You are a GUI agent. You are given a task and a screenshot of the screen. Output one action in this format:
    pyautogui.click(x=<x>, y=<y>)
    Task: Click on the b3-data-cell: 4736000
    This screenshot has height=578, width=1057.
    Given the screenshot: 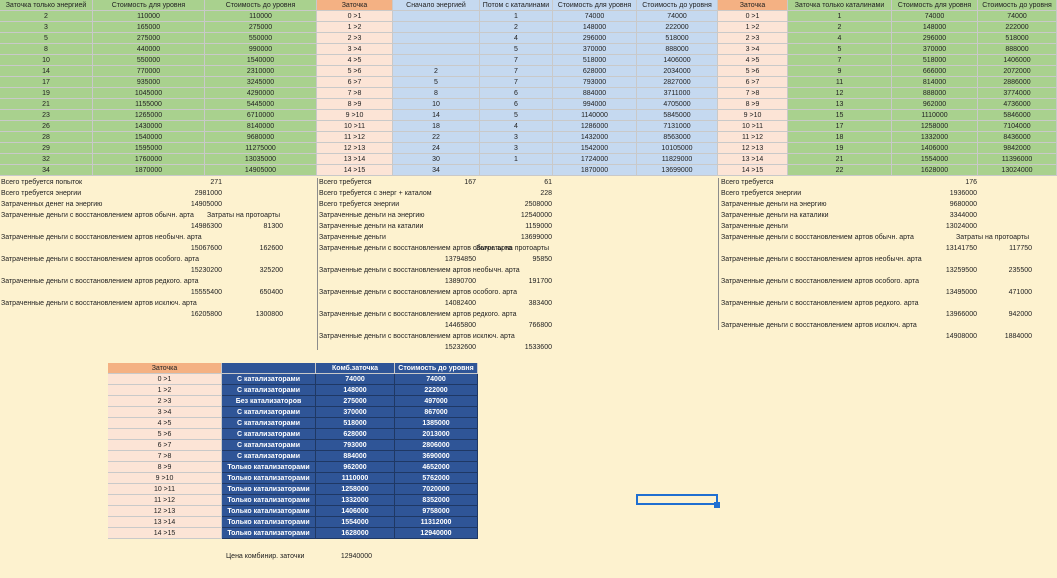 What is the action you would take?
    pyautogui.click(x=1017, y=104)
    